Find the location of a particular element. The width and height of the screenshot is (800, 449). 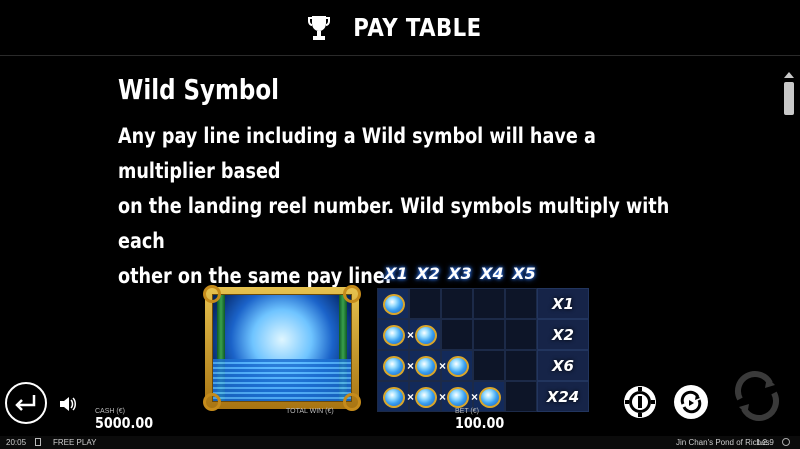

reel-multiplier-headers: X1 X2 X3 X4 X5 is located at coordinates (460, 273).